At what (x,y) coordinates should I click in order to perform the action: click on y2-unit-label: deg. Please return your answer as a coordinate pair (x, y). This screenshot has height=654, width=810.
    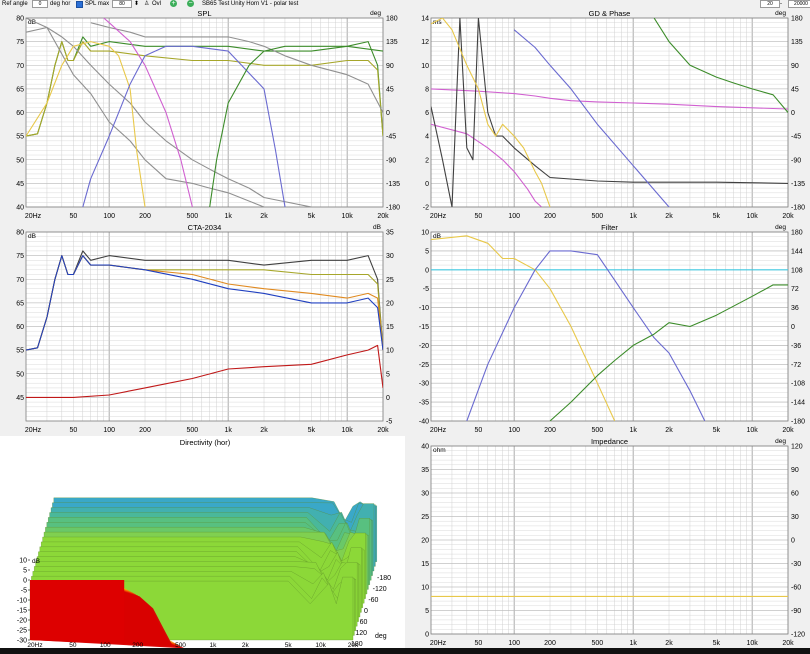
    Looking at the image, I should click on (780, 227).